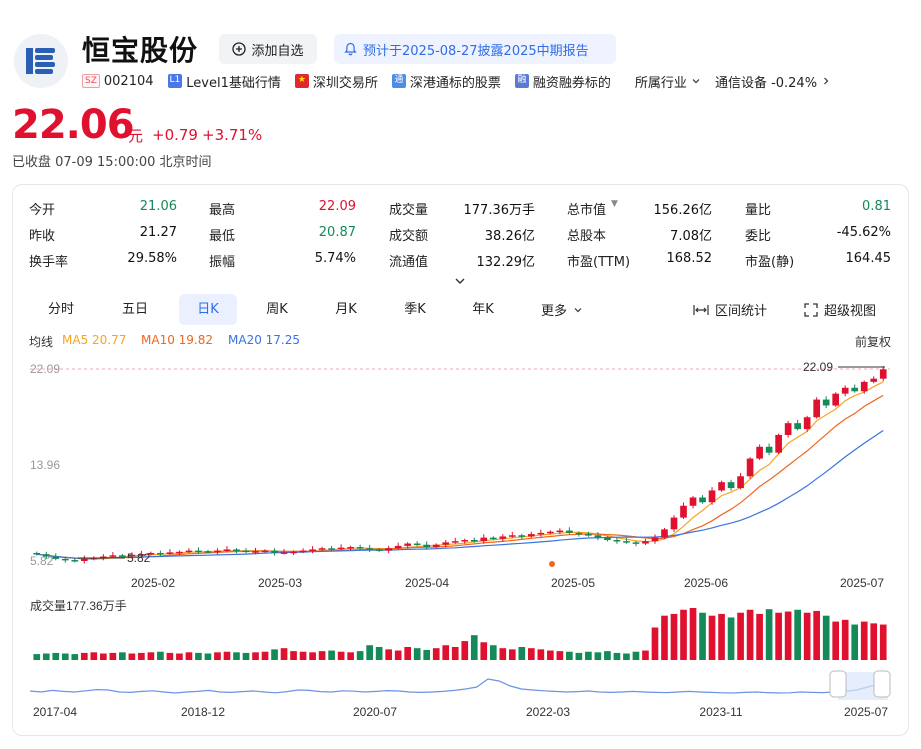 Image resolution: width=921 pixels, height=749 pixels. I want to click on x-axis-label: 2025-02, so click(153, 583).